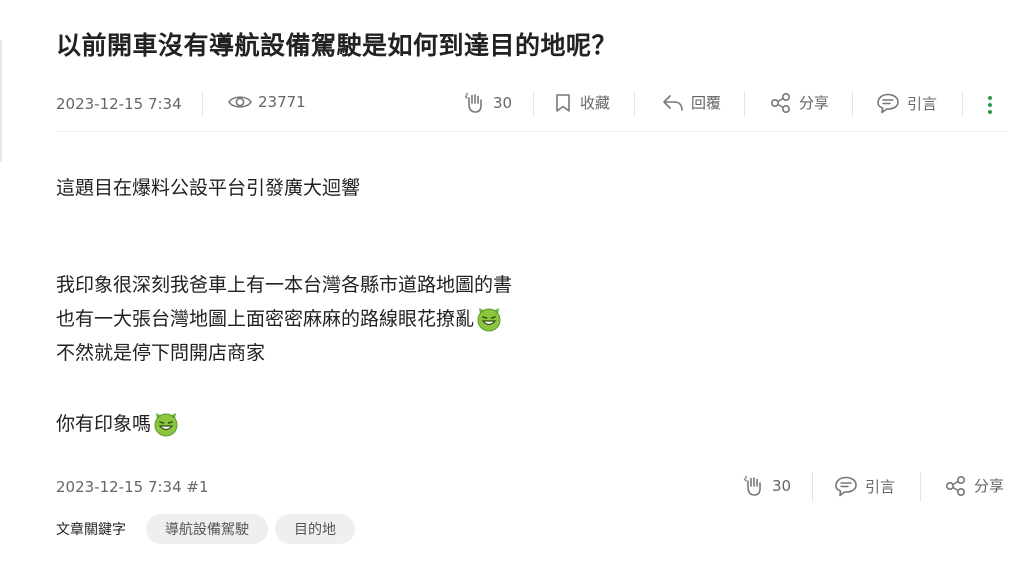 The image size is (1024, 576). What do you see at coordinates (265, 319) in the screenshot?
I see `content-line-text: 也有一大張台灣地圖上面密密麻麻的路線眼花撩亂` at bounding box center [265, 319].